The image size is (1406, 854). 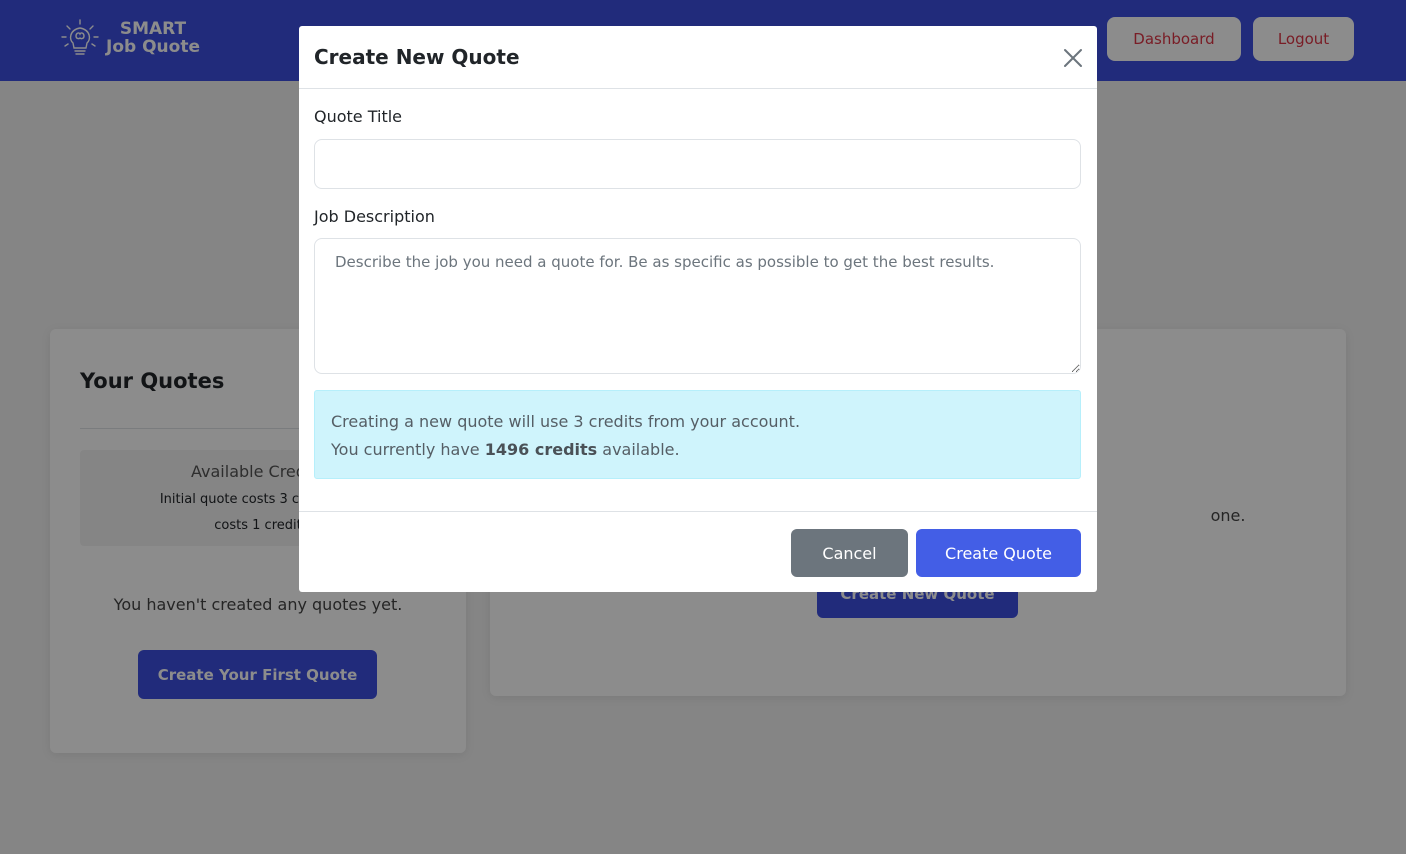 I want to click on quote-title-label: Quote Title, so click(x=358, y=116).